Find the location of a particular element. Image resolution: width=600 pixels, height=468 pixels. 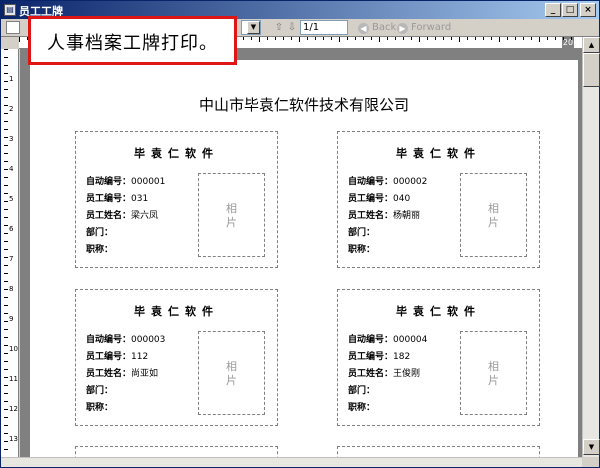

vertical-ruler: 1 2 3 4 5 6 7 8 9 10 11 12 13 is located at coordinates (10, 253).